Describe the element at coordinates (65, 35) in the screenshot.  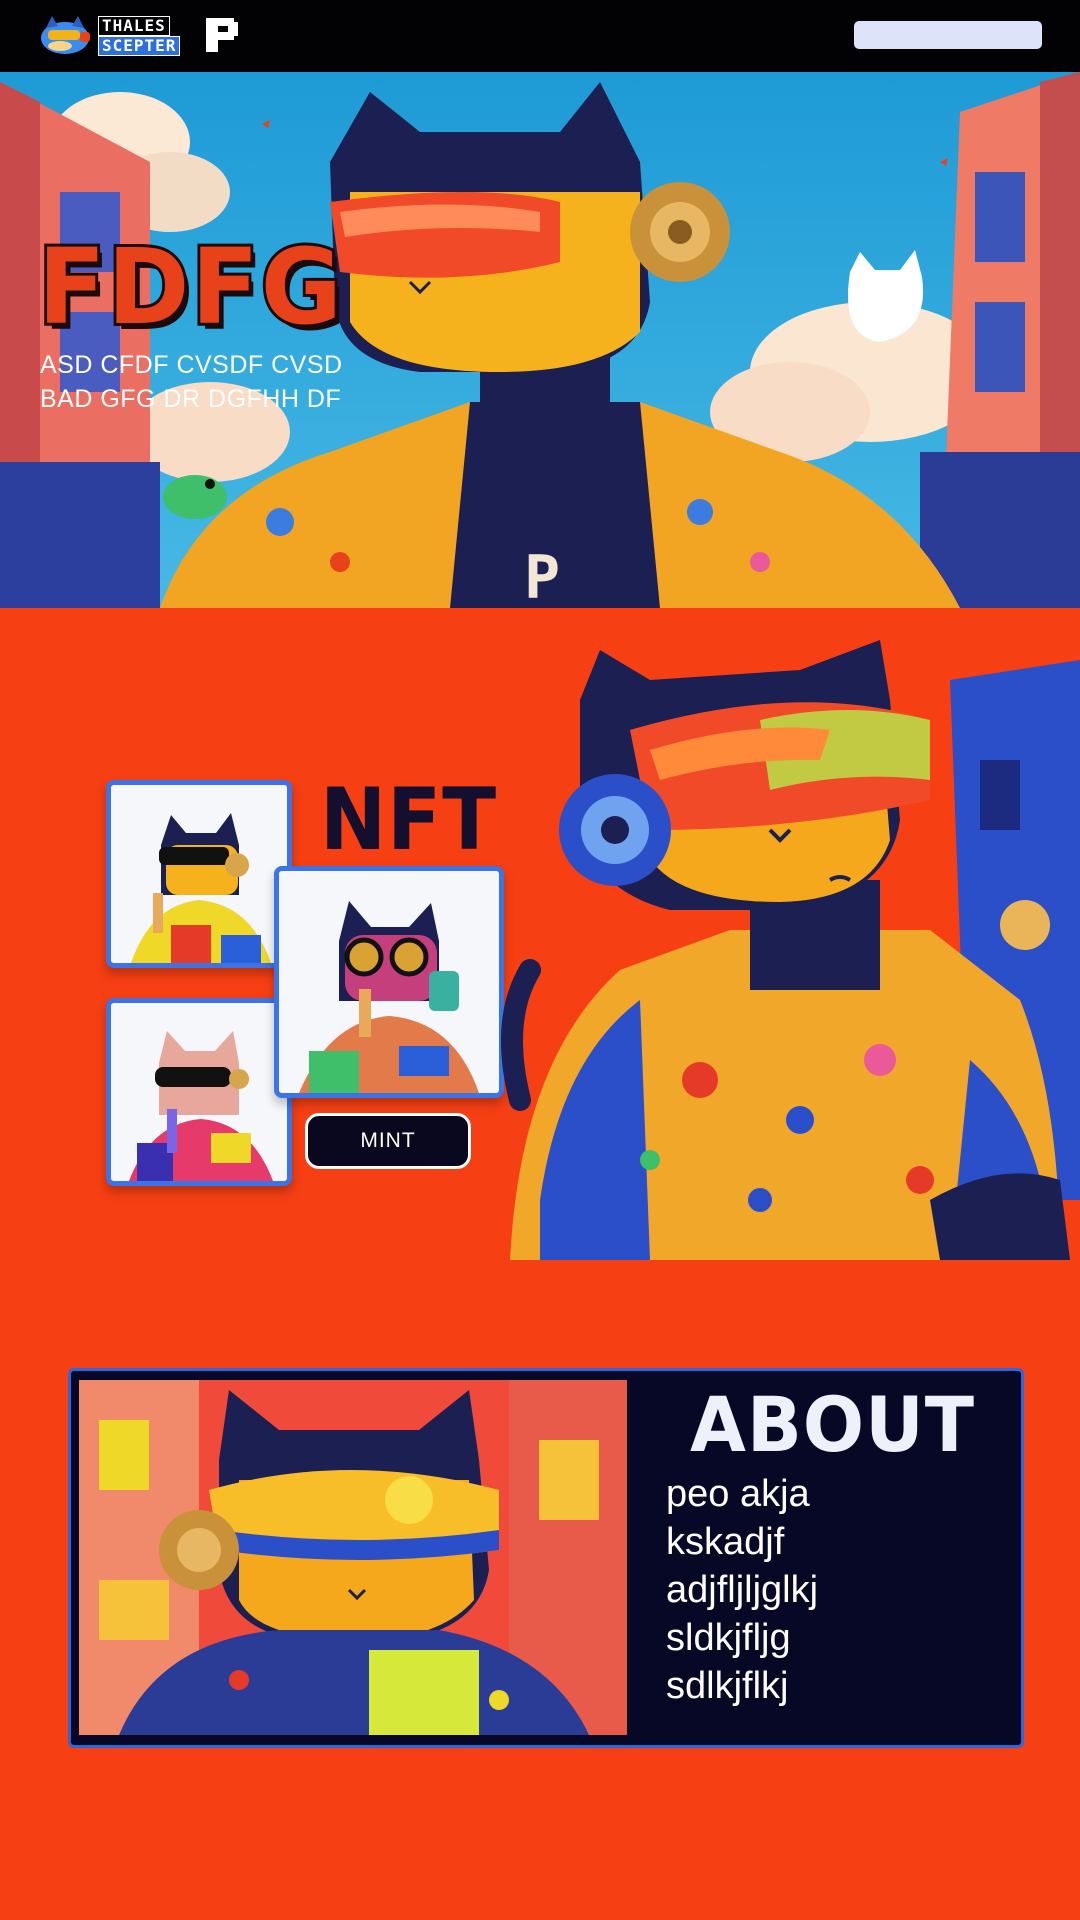
I see `mascot-logo-icon` at that location.